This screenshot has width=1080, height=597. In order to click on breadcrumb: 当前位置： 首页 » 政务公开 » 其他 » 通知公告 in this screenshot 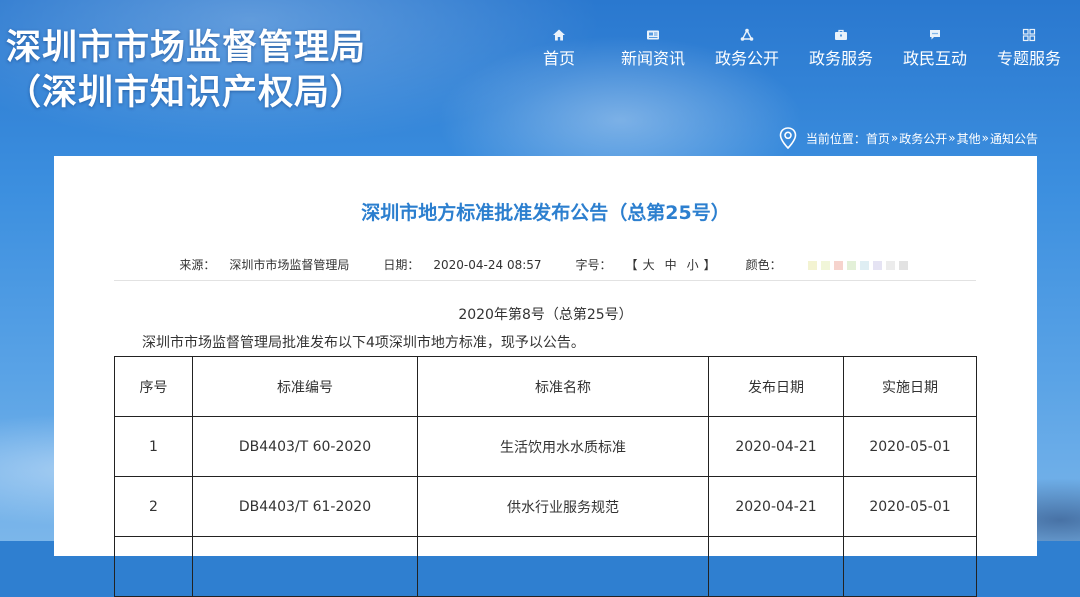, I will do `click(907, 138)`.